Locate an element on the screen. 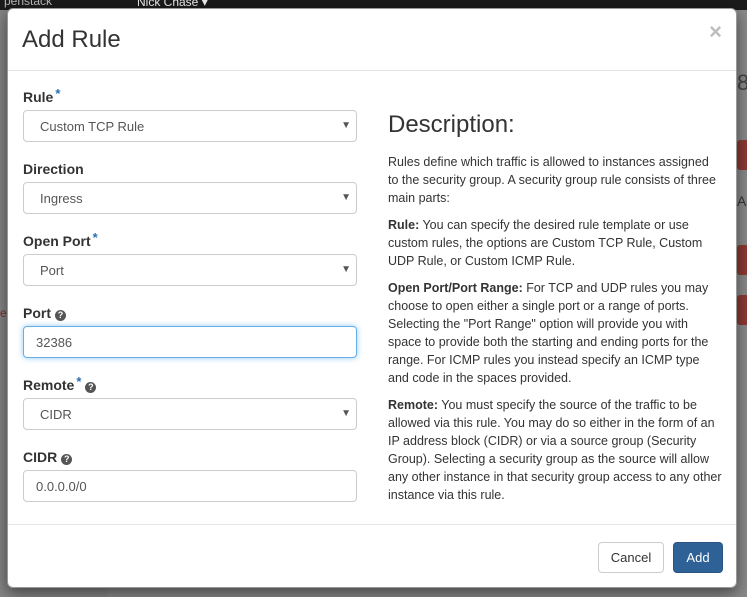  open-port-label: Open Port * is located at coordinates (60, 239).